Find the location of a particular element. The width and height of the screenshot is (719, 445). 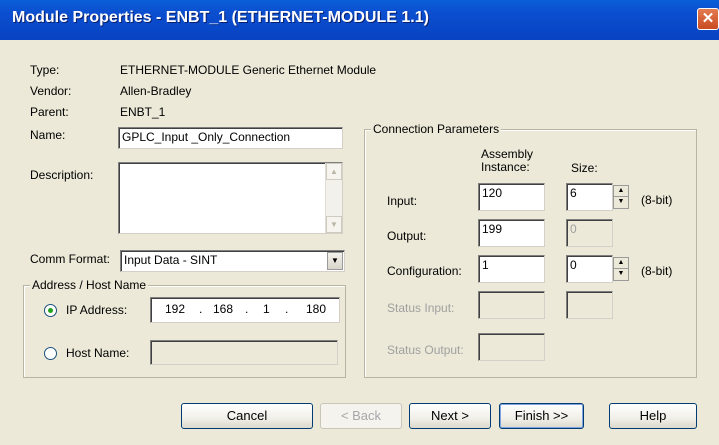

output-size-field: 0 is located at coordinates (589, 233).